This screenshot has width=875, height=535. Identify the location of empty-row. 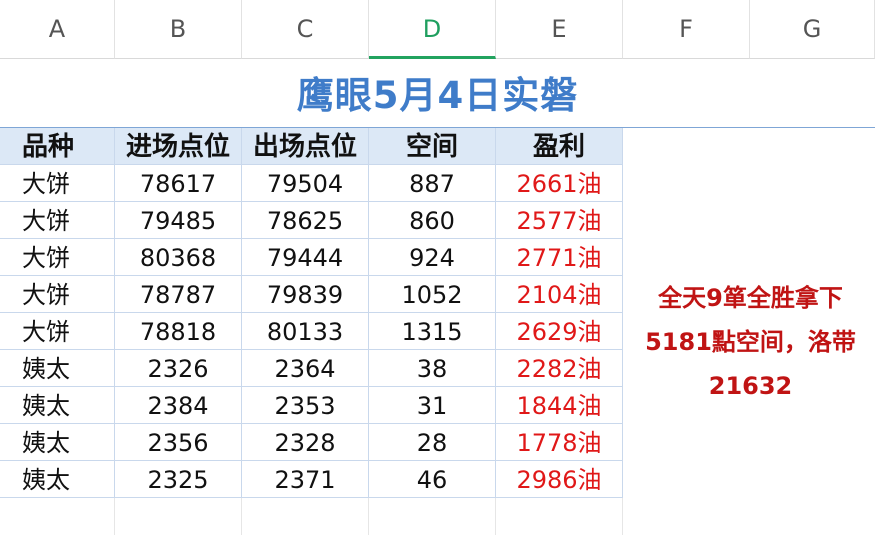
(311, 516).